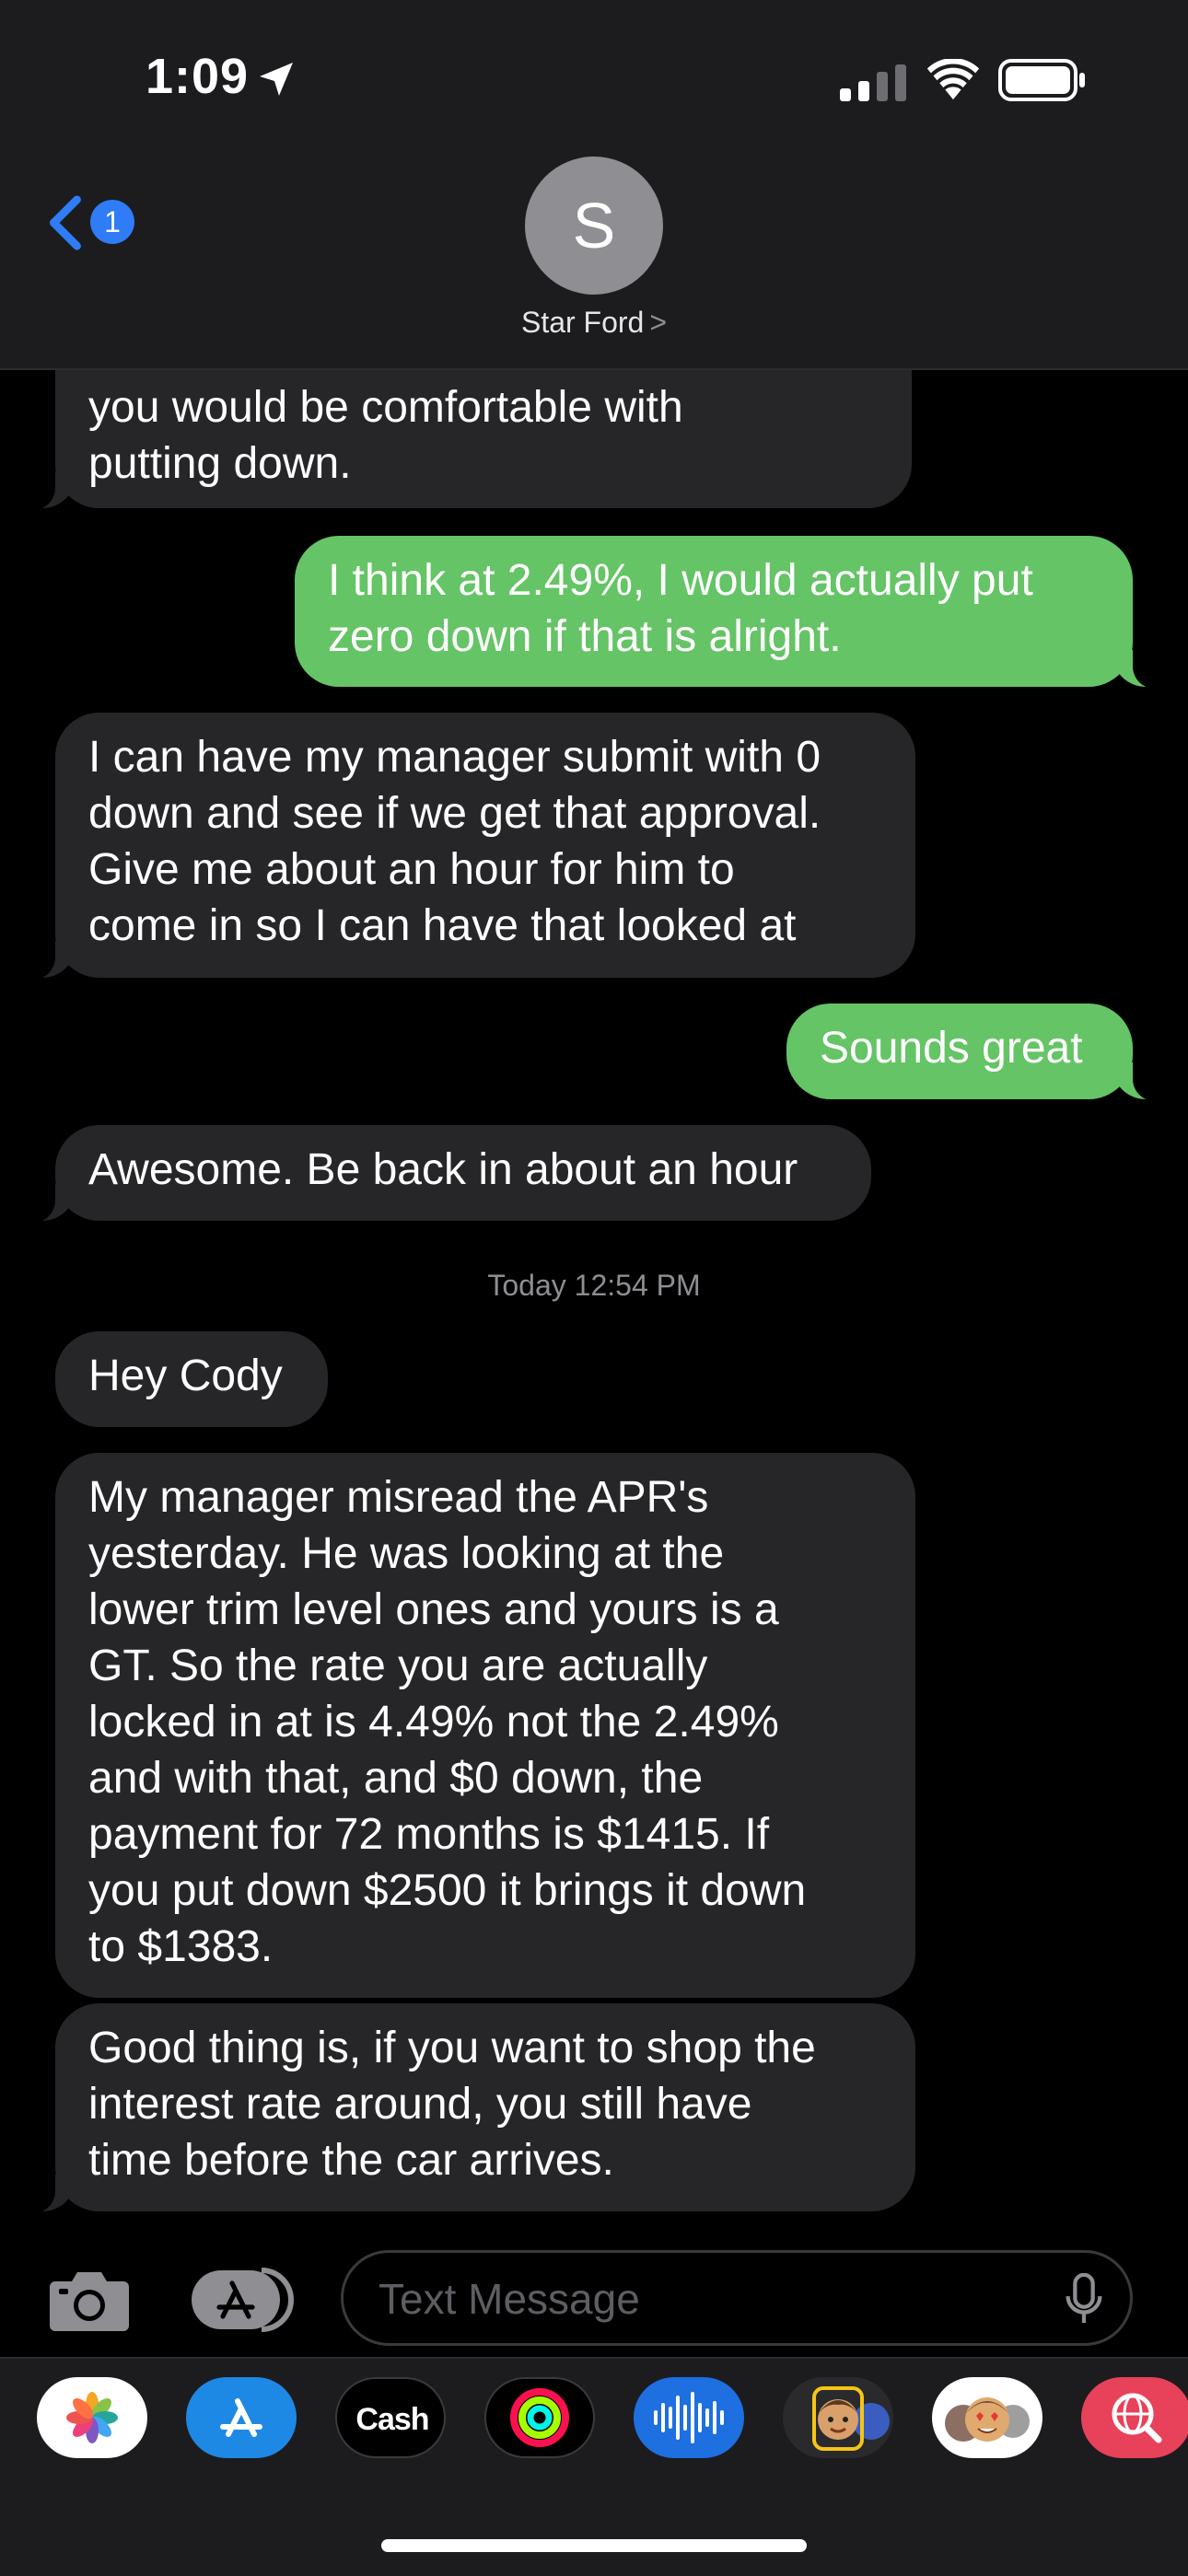  What do you see at coordinates (454, 813) in the screenshot?
I see `message-line: down and see if we get that approval.` at bounding box center [454, 813].